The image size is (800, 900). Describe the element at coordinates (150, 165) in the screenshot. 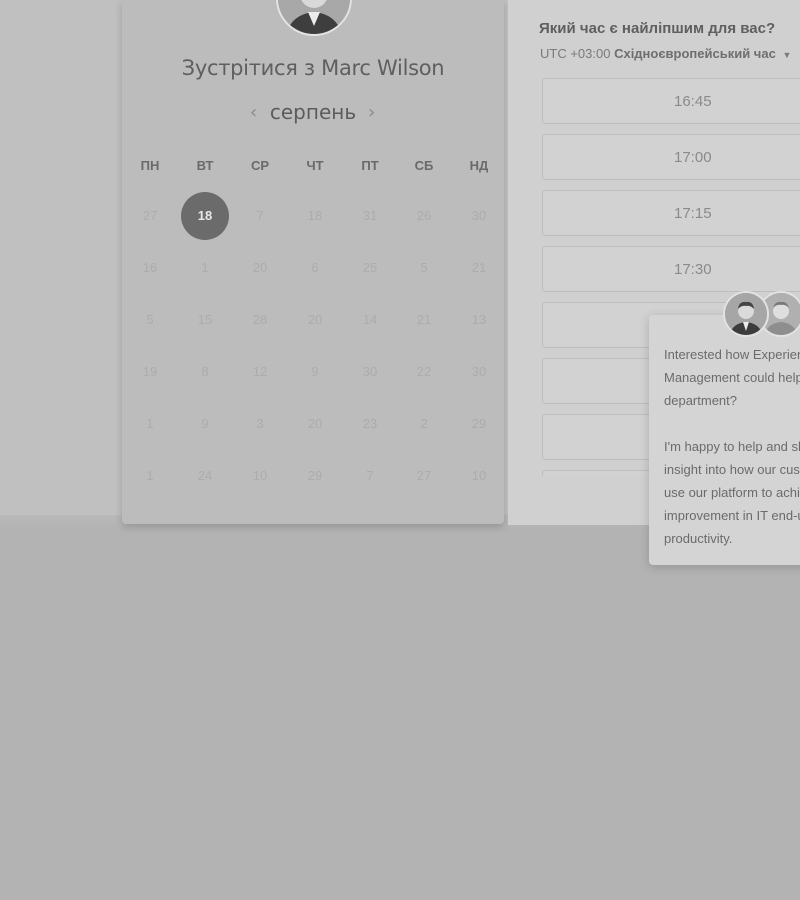

I see `weekday-label: ПН` at that location.